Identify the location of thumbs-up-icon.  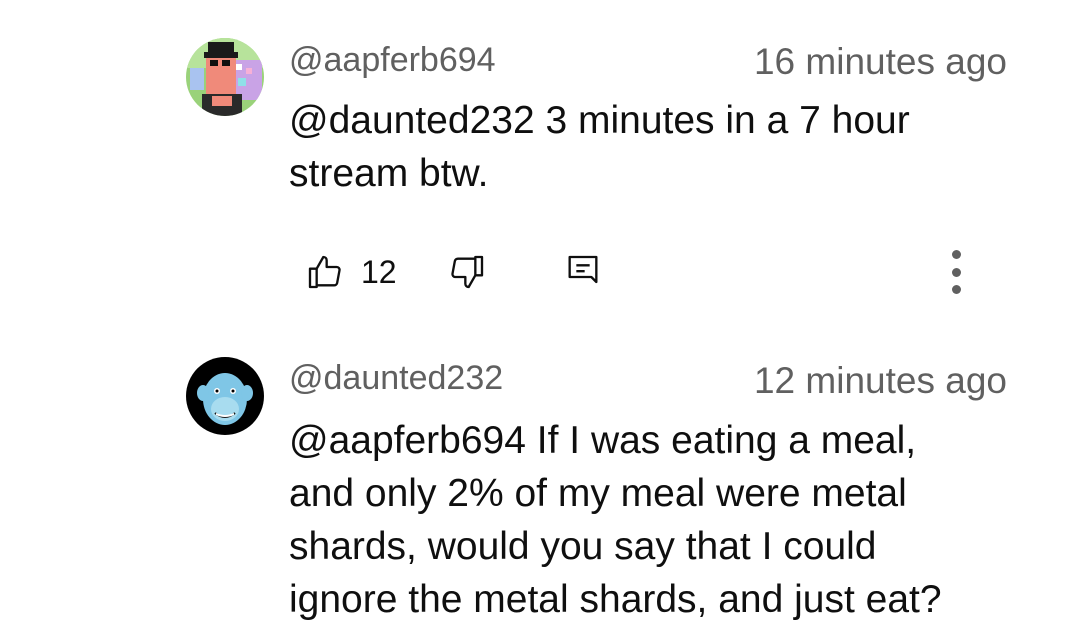
(324, 272).